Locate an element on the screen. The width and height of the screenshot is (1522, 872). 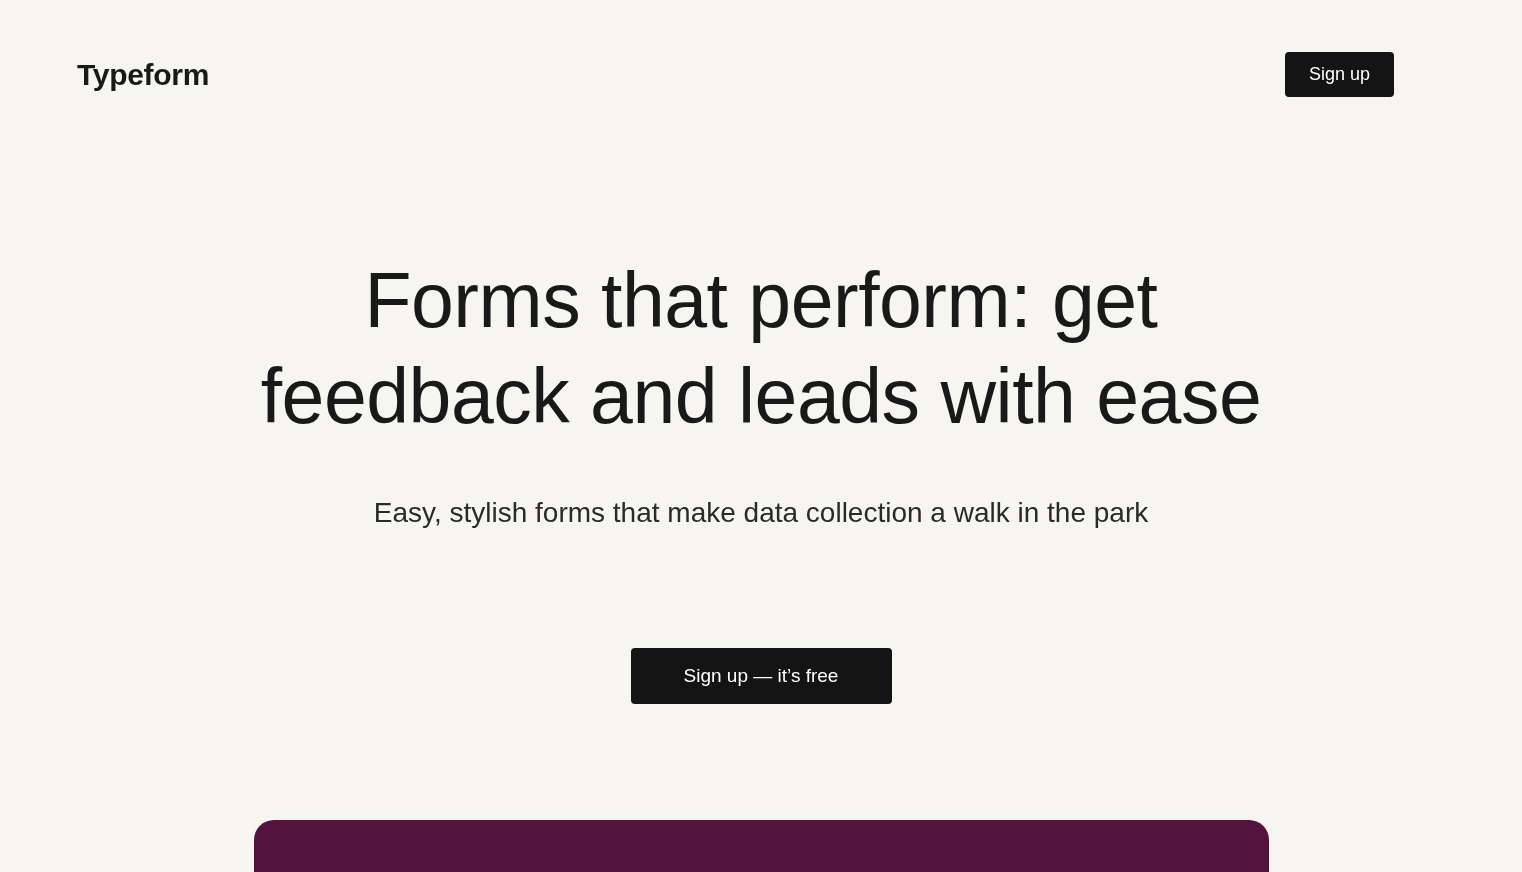
hero-heading: Forms that perform: get feedback and leads with ease is located at coordinates (761, 348).